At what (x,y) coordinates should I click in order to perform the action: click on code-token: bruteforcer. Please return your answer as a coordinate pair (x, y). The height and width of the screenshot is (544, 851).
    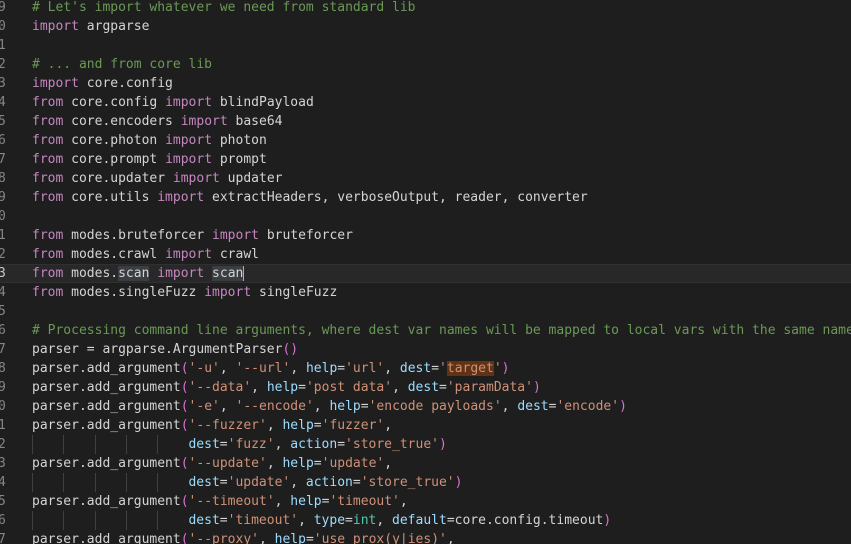
    Looking at the image, I should click on (306, 235).